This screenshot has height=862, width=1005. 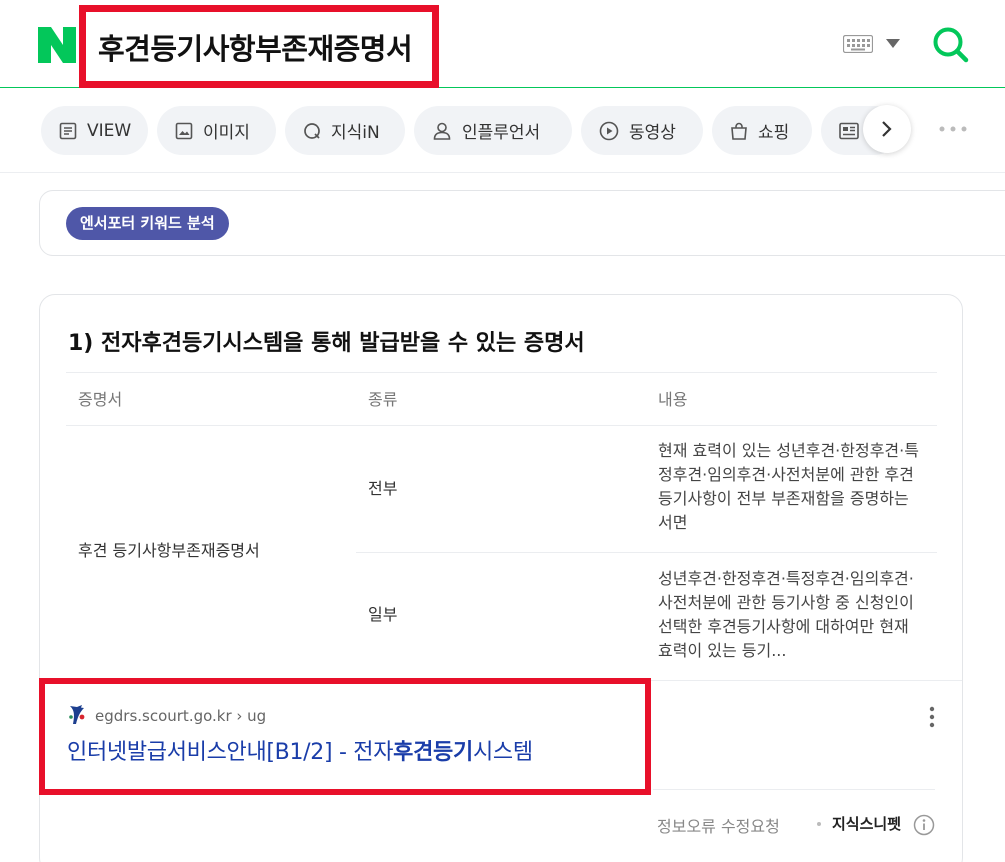 I want to click on source-title-link: 인터넷발급서비스안내[B1/2] - 전자후견등기시스템, so click(x=300, y=750).